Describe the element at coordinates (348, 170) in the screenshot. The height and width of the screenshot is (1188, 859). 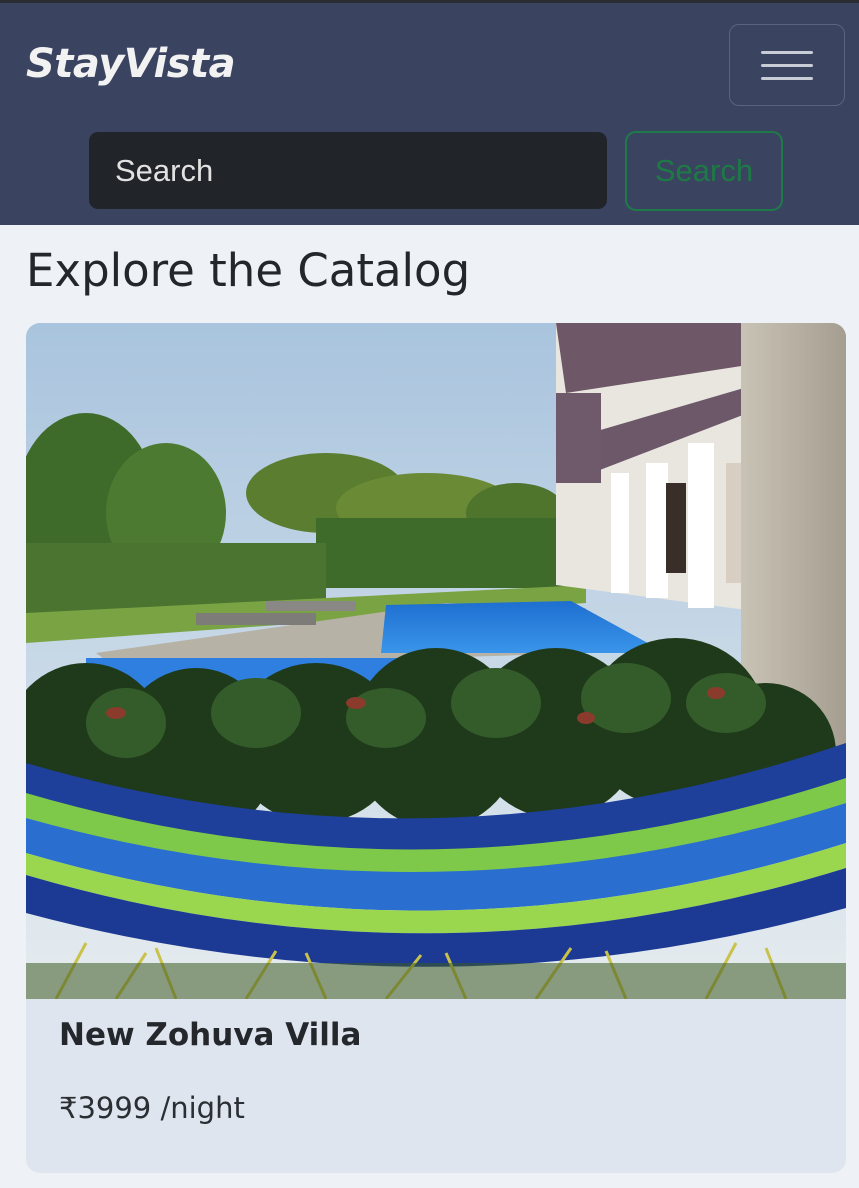
I see `search-input` at that location.